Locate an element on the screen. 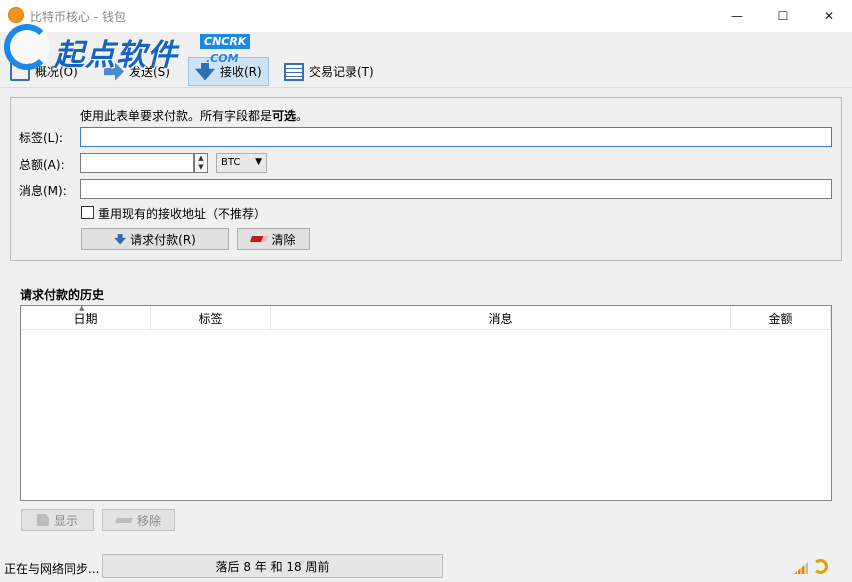 The image size is (852, 582). main-toolbar: 概况(O) 发送(S) 接收(R) 交易记录(T) is located at coordinates (426, 72).